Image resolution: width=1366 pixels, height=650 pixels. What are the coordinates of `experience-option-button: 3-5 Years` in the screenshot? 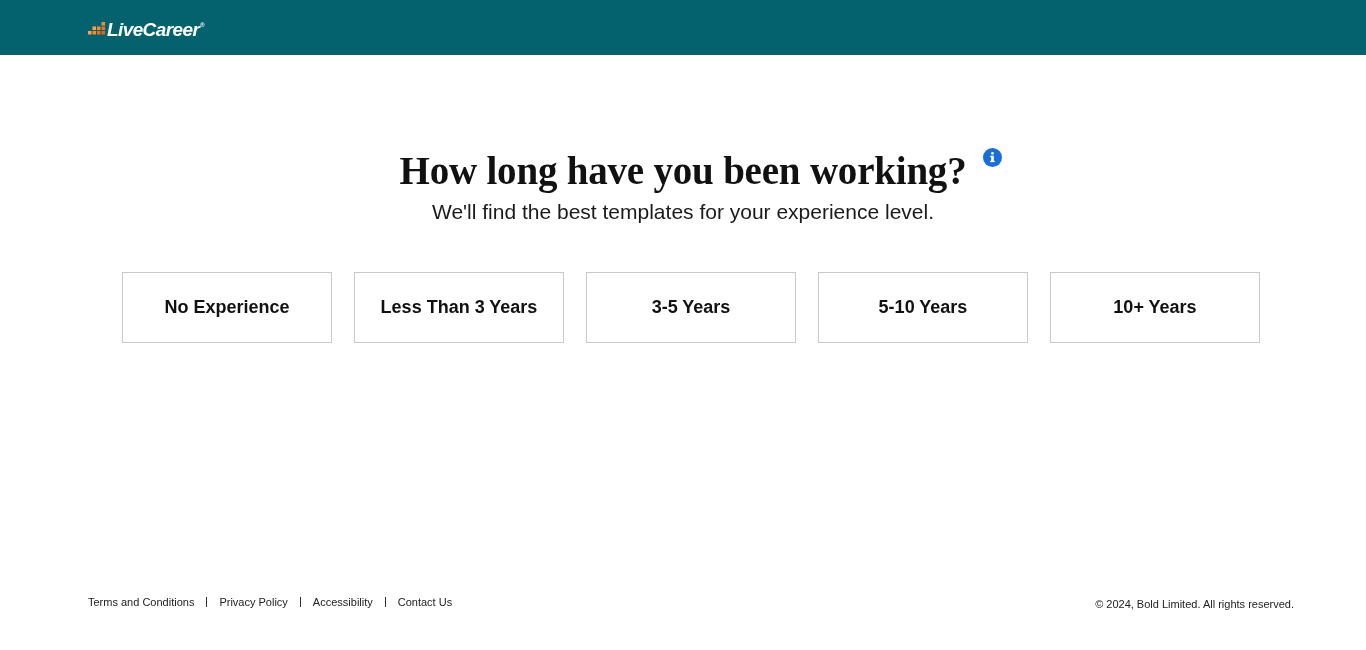 It's located at (691, 307).